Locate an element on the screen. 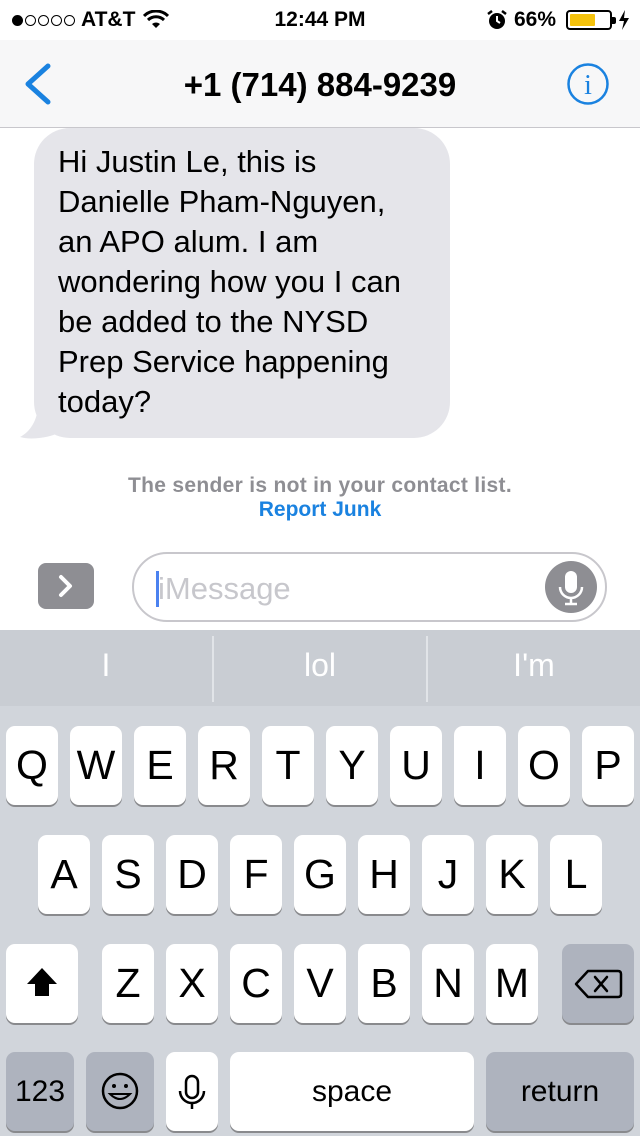 This screenshot has height=1136, width=640. suggestion-2: lol is located at coordinates (320, 668).